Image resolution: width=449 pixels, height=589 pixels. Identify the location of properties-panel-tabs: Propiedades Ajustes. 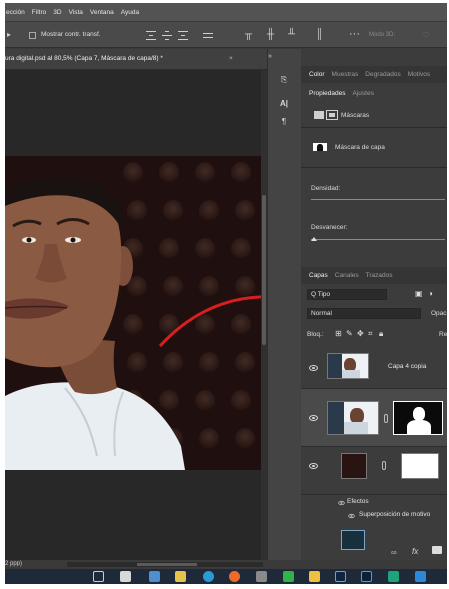
(374, 93).